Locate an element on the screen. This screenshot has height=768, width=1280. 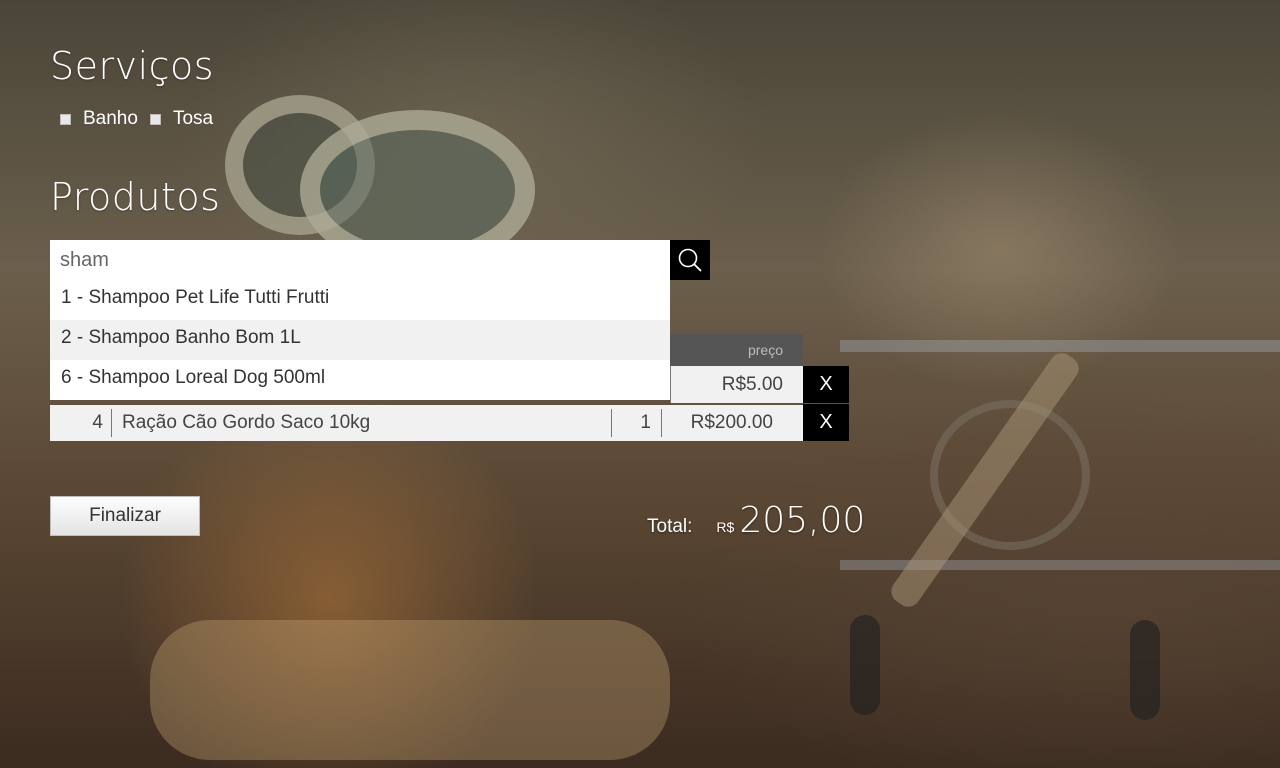
tosa-checkbox is located at coordinates (155, 119).